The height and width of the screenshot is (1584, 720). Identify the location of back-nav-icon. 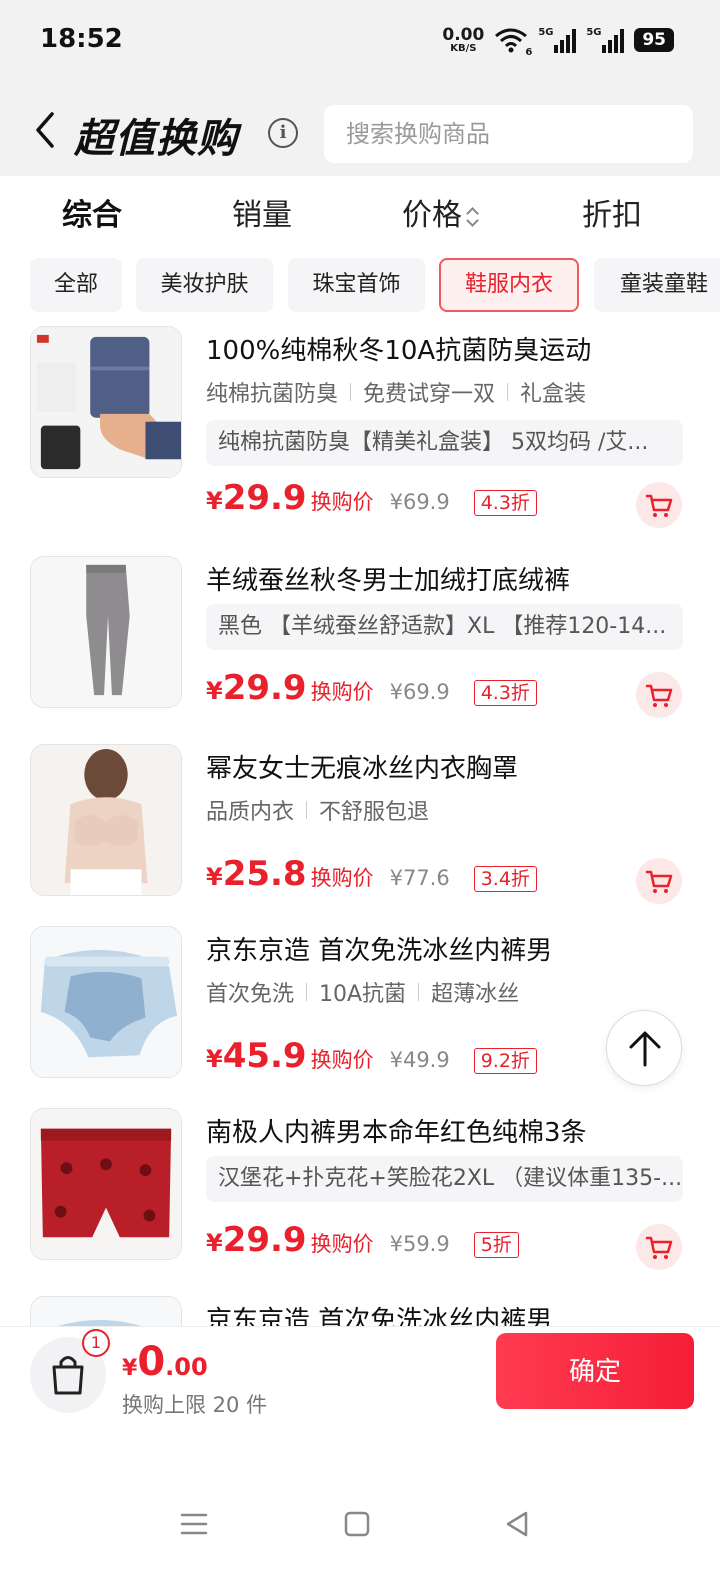
(518, 1524).